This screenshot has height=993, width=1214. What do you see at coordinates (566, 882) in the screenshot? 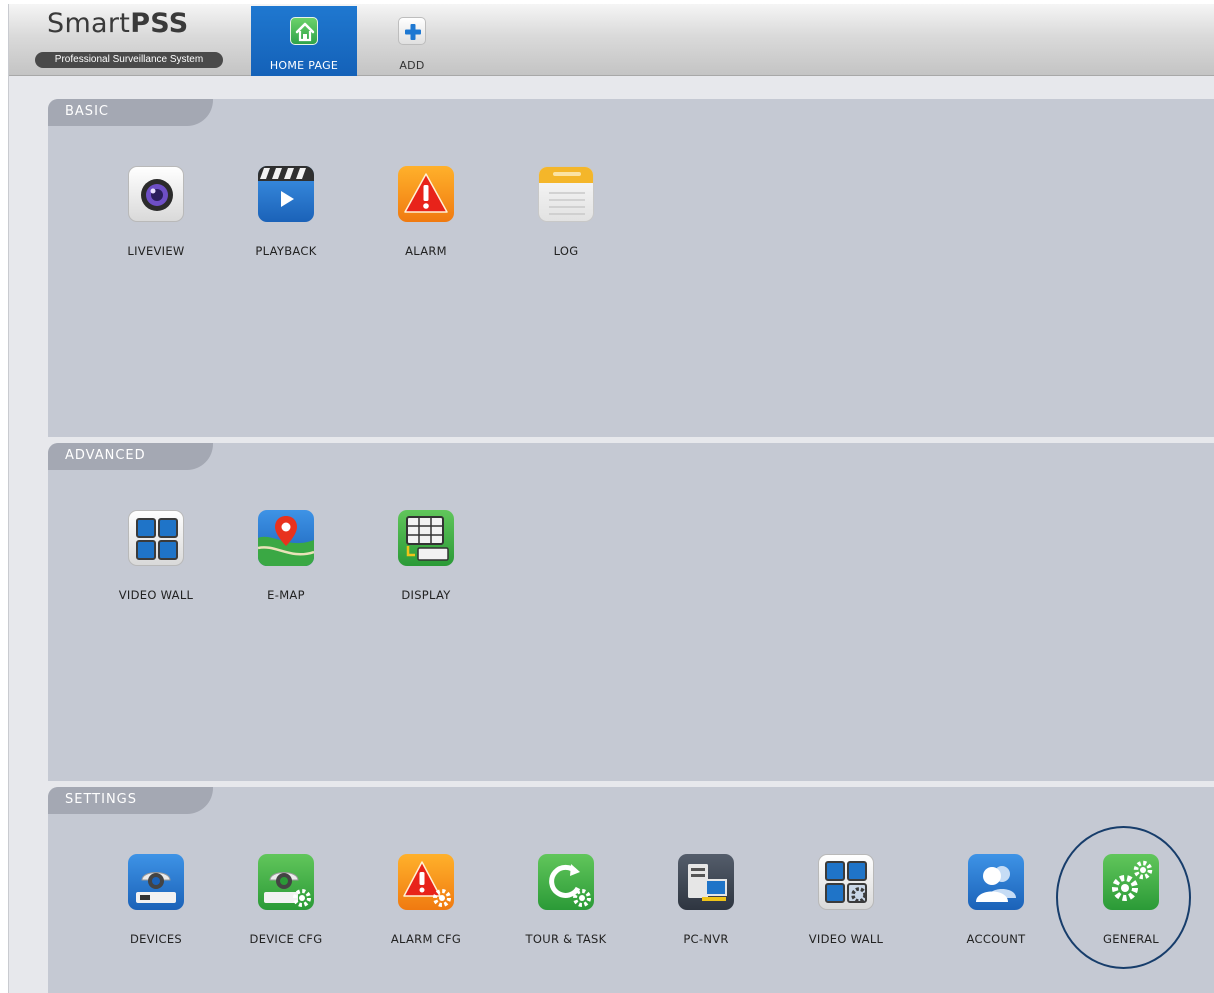
I see `refresh-gear-icon` at bounding box center [566, 882].